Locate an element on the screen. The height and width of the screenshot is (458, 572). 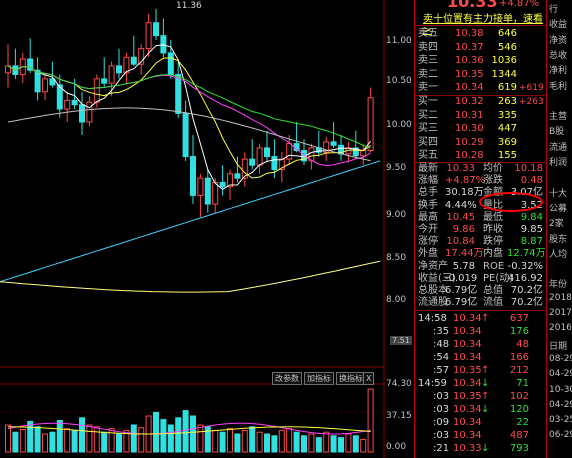
tick-trade-row: :03 10.34 487 is located at coordinates (480, 435).